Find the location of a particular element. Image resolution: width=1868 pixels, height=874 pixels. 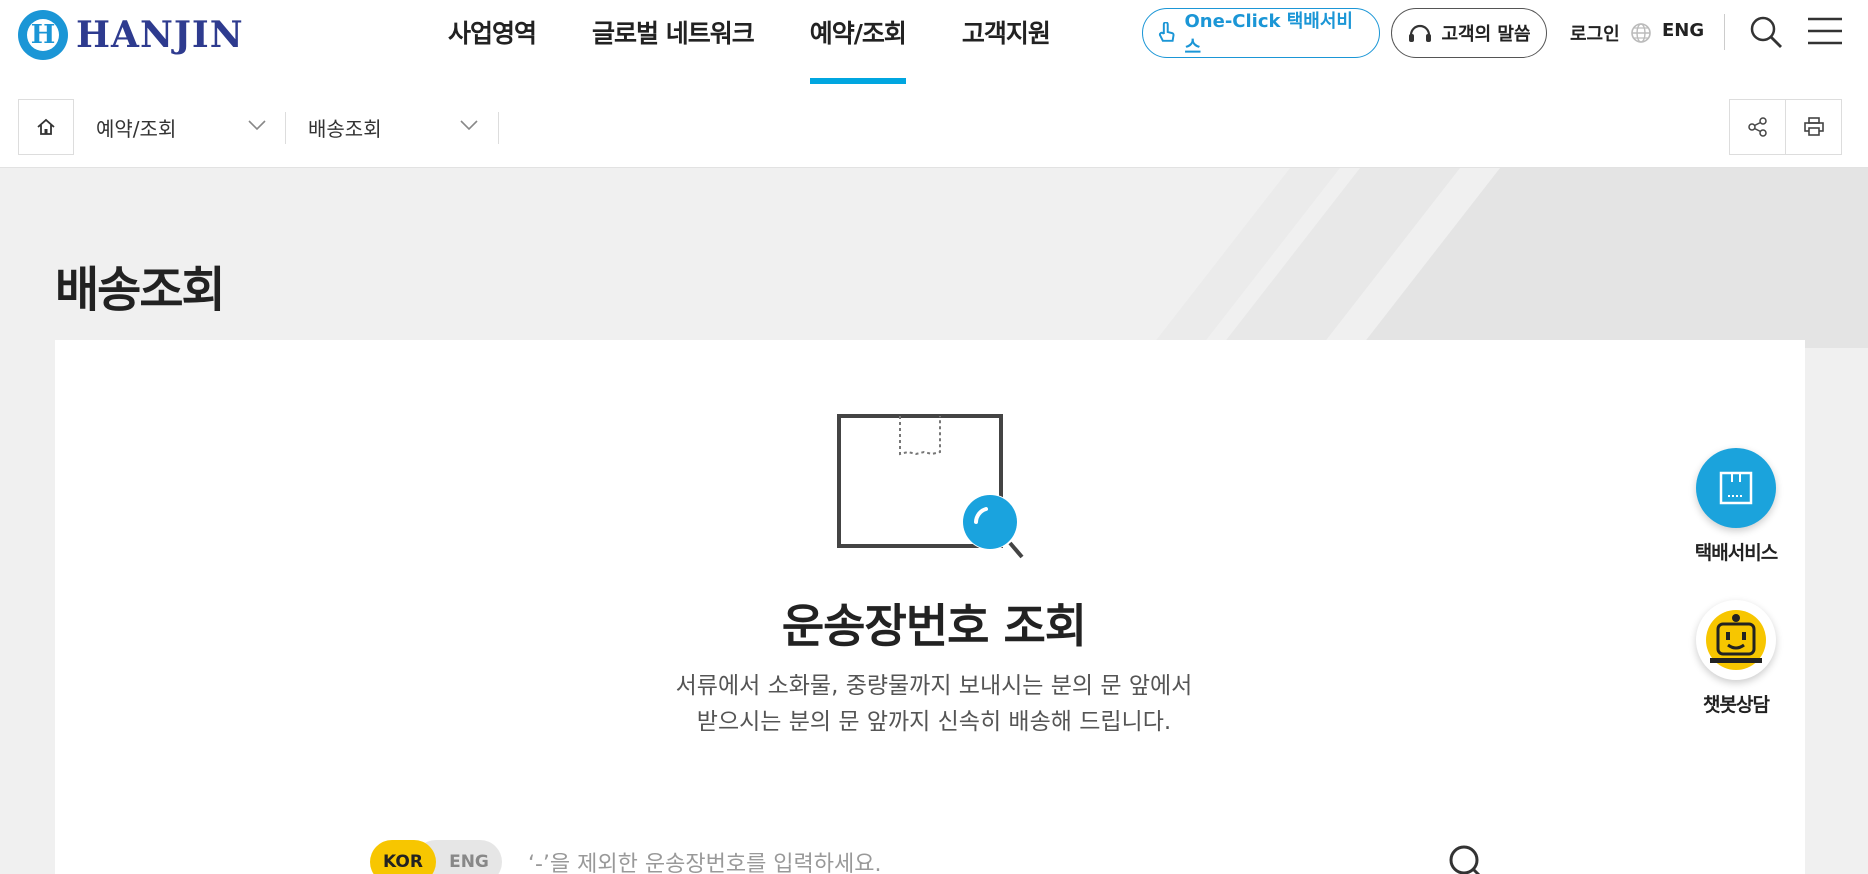

page-title: 배송조회 is located at coordinates (140, 290).